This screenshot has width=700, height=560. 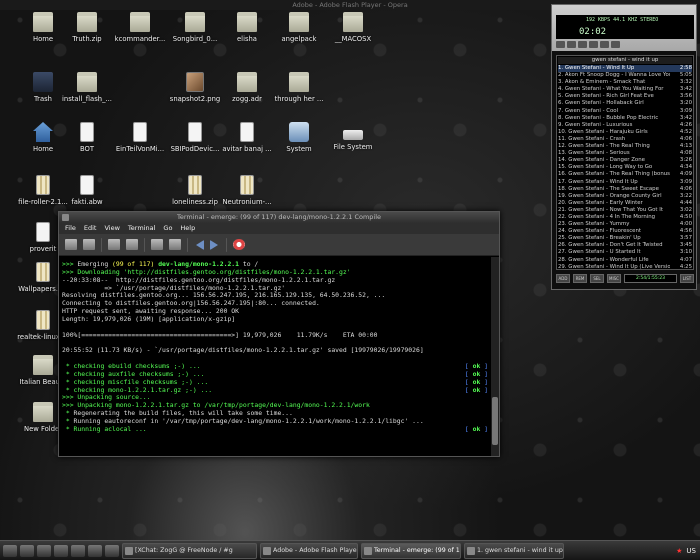 What do you see at coordinates (89, 244) in the screenshot?
I see `new-window-icon` at bounding box center [89, 244].